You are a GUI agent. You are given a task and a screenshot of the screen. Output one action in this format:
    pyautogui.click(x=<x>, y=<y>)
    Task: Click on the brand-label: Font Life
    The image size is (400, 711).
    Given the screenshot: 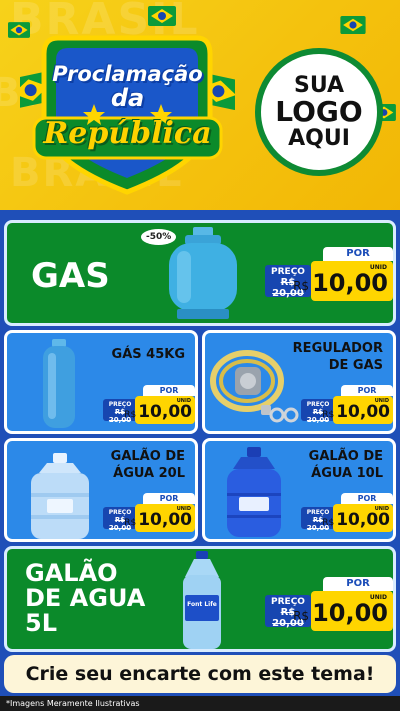 What is the action you would take?
    pyautogui.click(x=202, y=604)
    